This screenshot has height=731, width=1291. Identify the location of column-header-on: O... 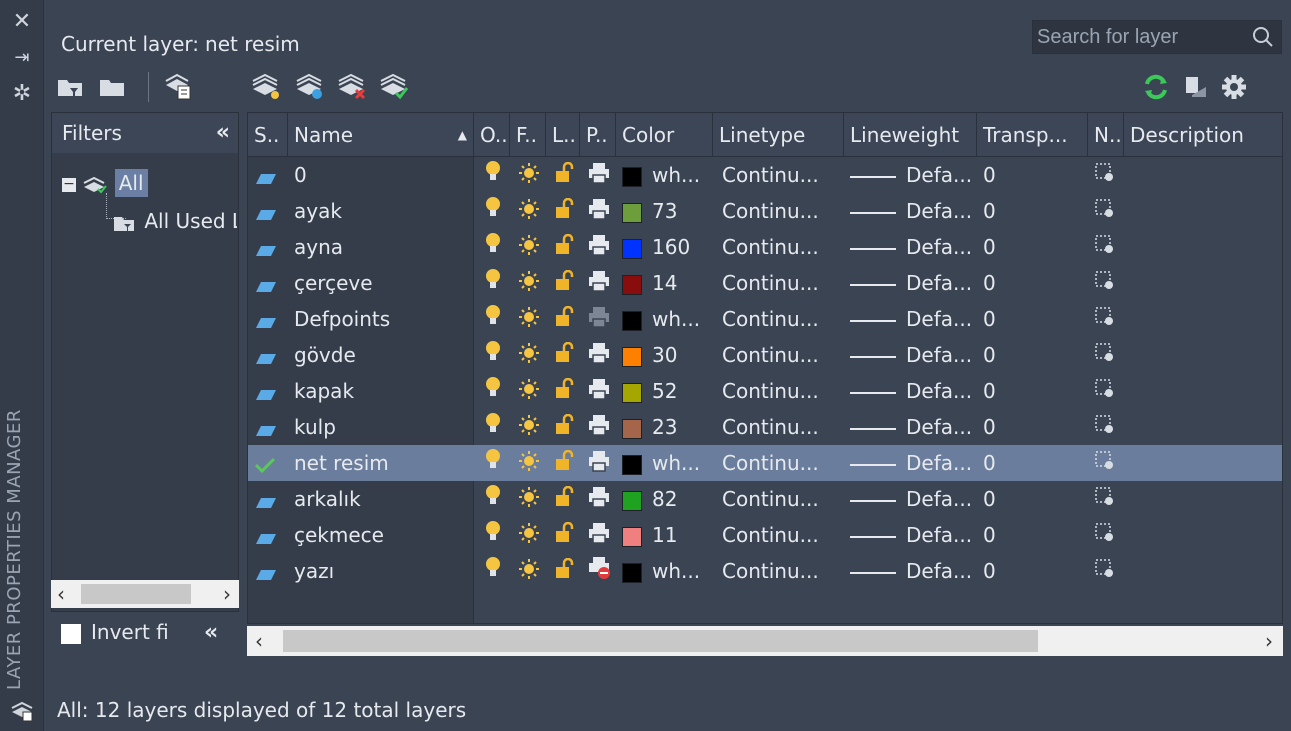
(492, 135).